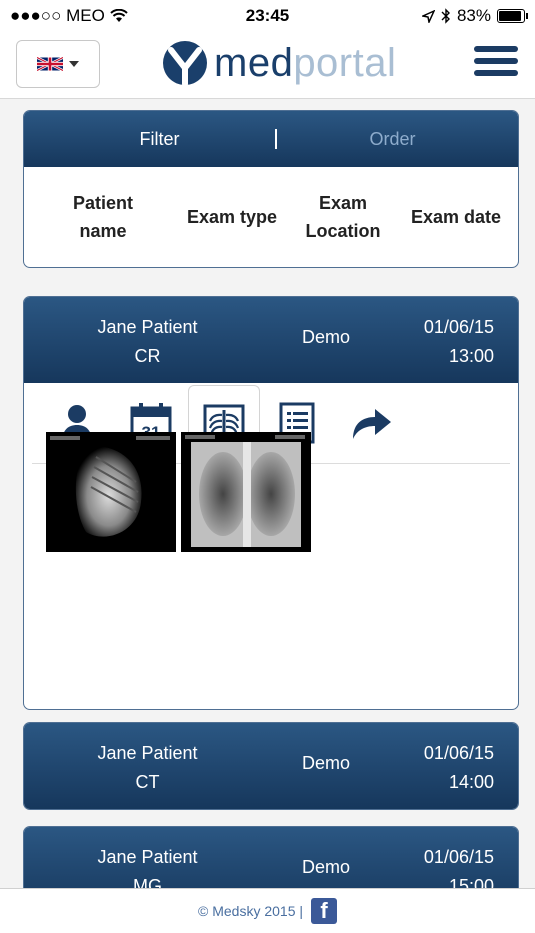 This screenshot has width=535, height=933. I want to click on exam-time: 13:00, so click(471, 356).